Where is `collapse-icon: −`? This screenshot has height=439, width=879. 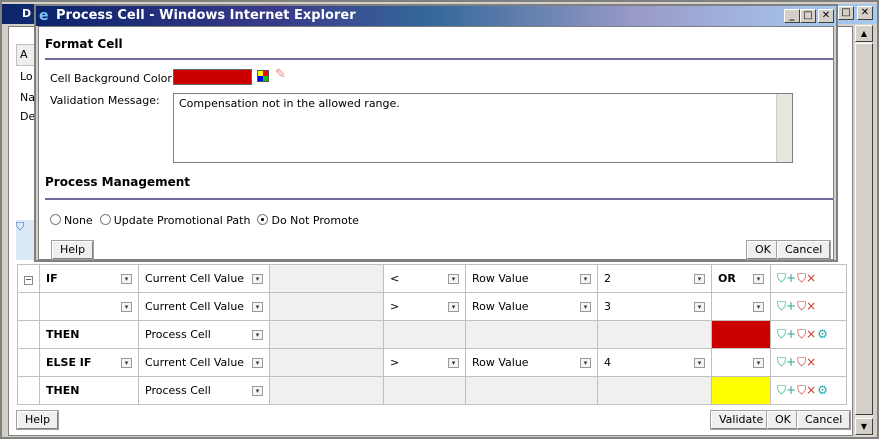
collapse-icon: − is located at coordinates (28, 280).